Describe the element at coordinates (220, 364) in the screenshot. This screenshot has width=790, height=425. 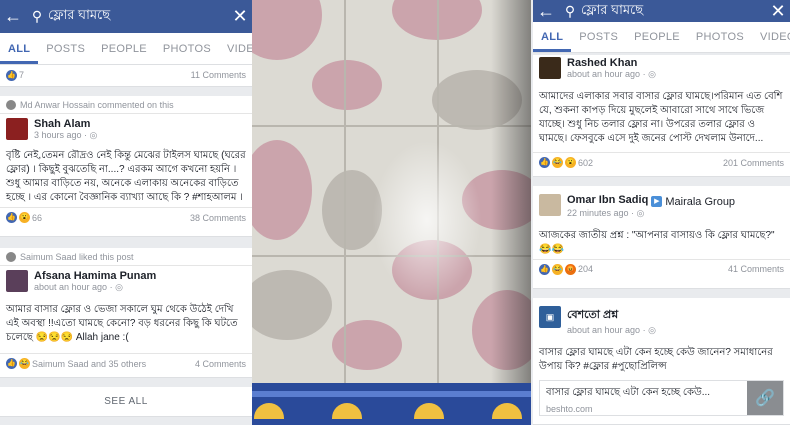
I see `comment-count: 4 Comments` at that location.